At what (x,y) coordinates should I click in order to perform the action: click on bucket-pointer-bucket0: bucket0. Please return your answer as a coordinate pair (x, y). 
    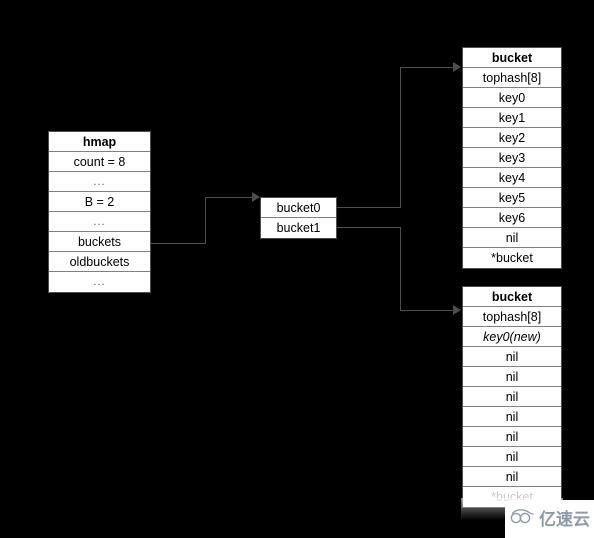
    Looking at the image, I should click on (298, 208).